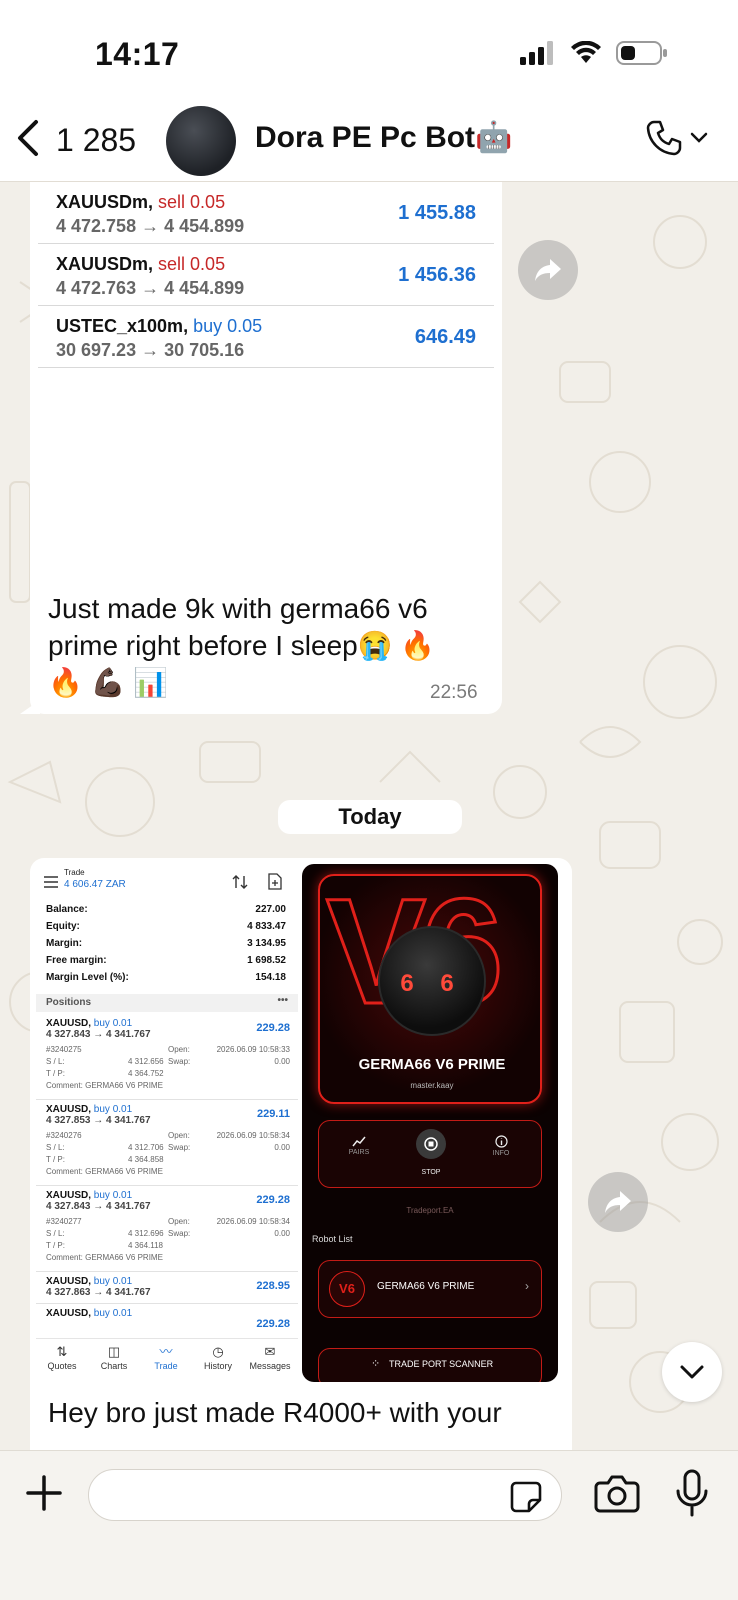  What do you see at coordinates (266, 926) in the screenshot?
I see `account-value: 4 833.47` at bounding box center [266, 926].